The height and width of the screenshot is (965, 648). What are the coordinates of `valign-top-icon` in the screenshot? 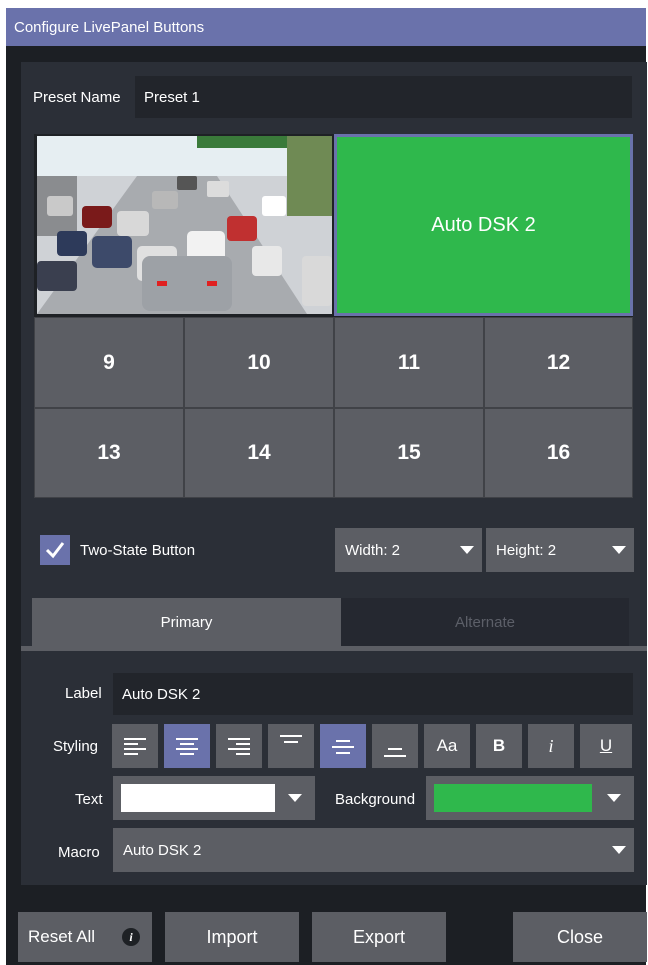 It's located at (291, 739).